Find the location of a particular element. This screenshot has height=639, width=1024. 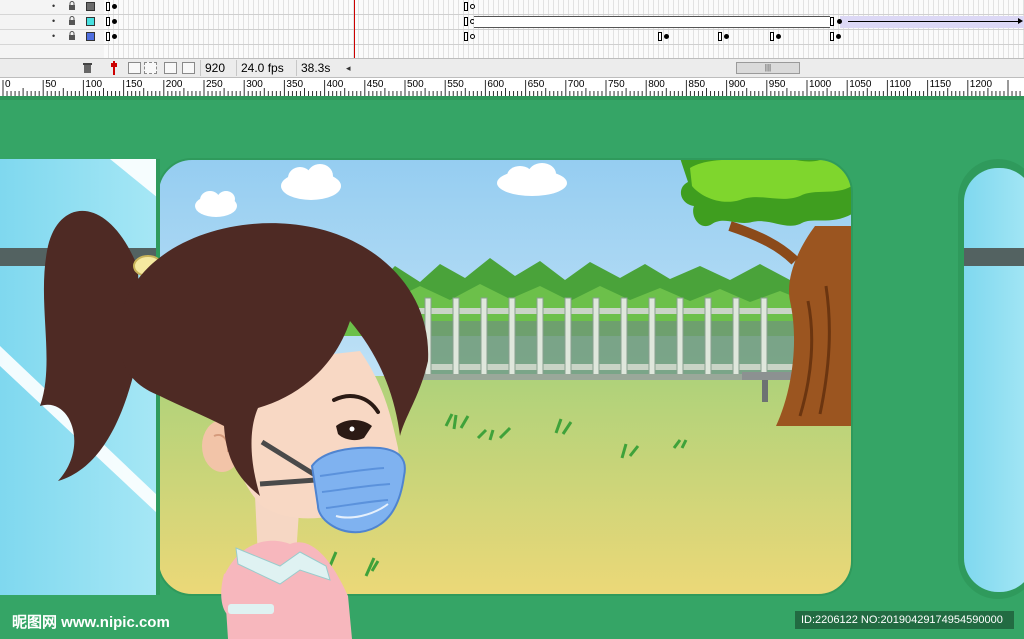

timeline-scrollbar-thumb: ||| is located at coordinates (768, 68).